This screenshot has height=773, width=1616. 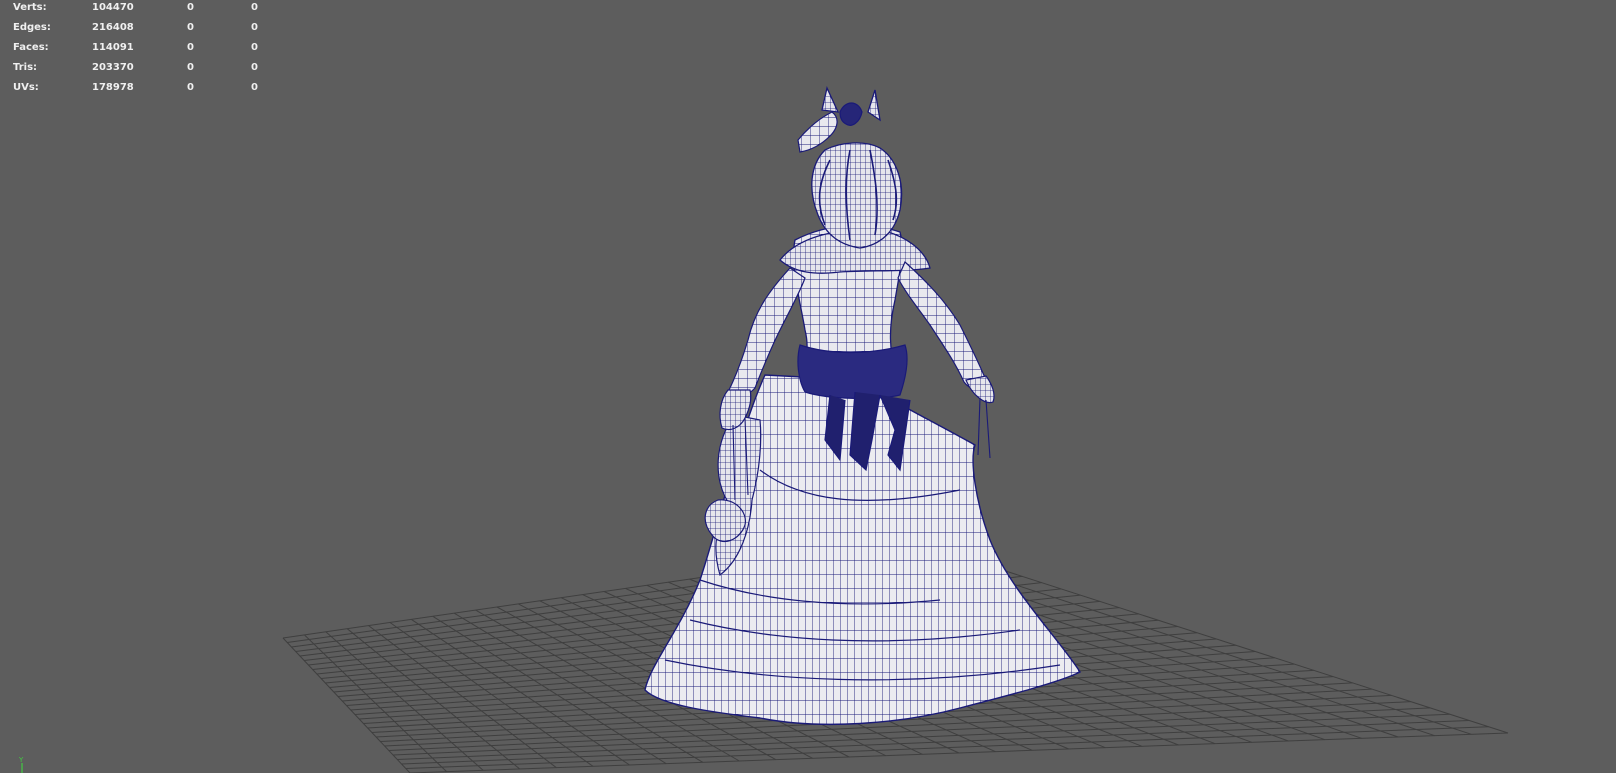 What do you see at coordinates (113, 87) in the screenshot?
I see `hud-stat-total: 178978` at bounding box center [113, 87].